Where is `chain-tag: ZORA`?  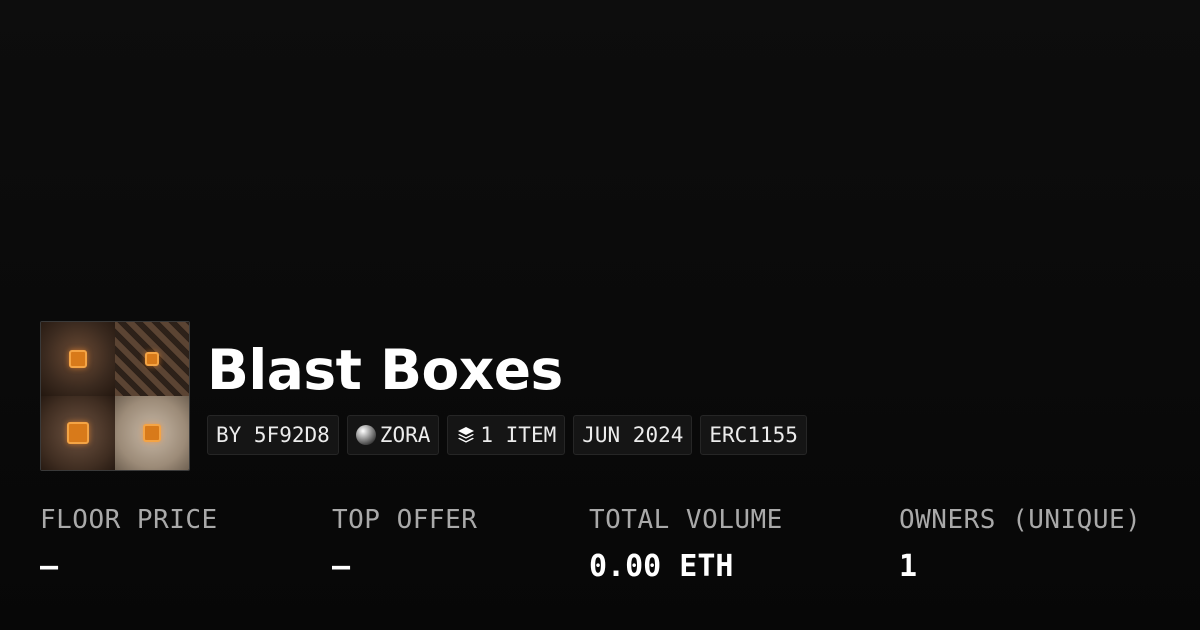 chain-tag: ZORA is located at coordinates (393, 435).